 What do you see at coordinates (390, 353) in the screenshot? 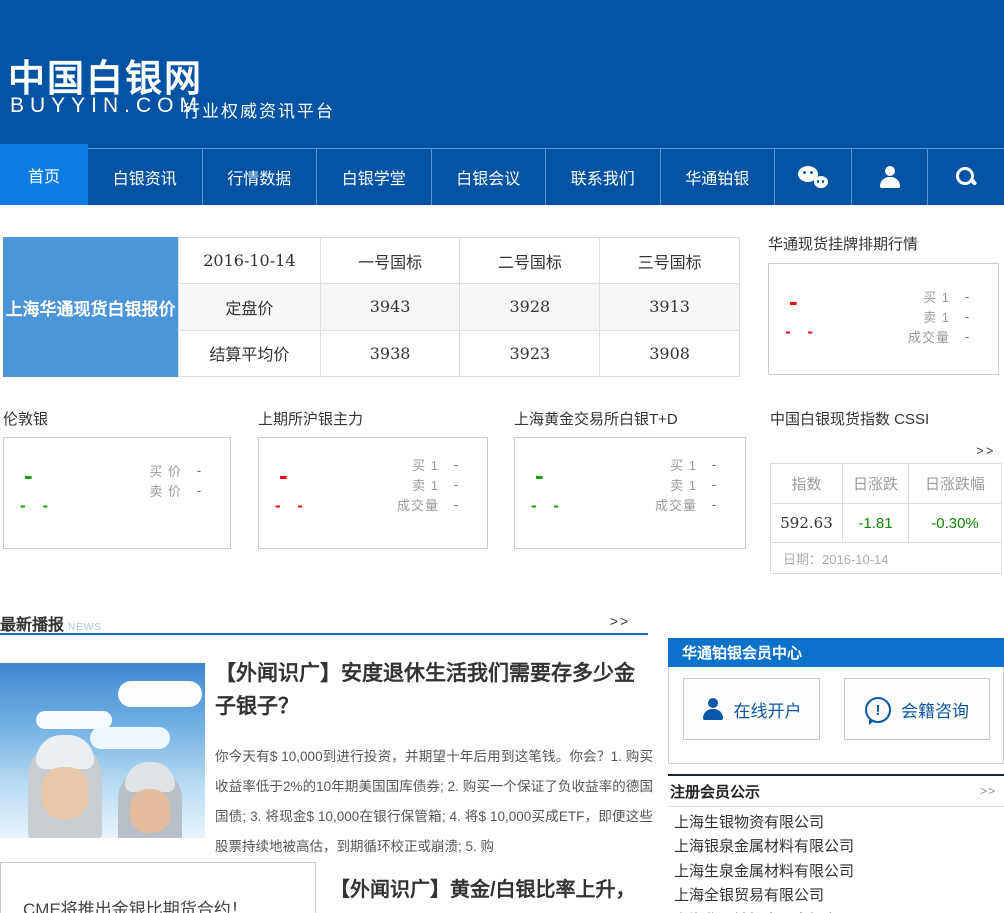
I see `spot-value: 3938` at bounding box center [390, 353].